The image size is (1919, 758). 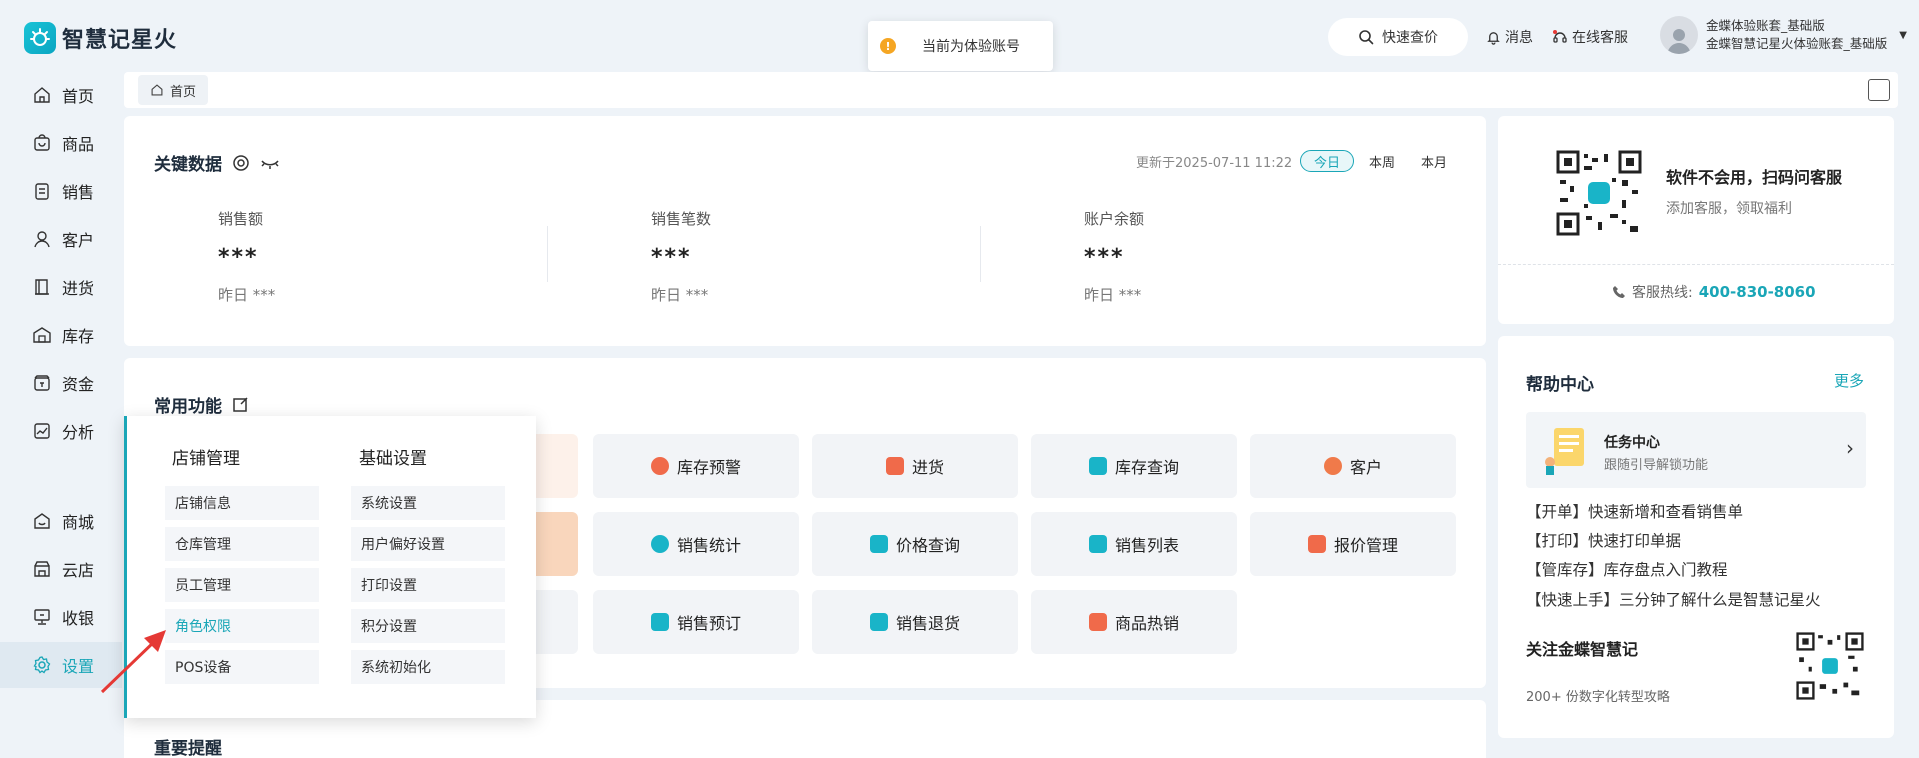 I want to click on tab-label: 首页, so click(x=183, y=92).